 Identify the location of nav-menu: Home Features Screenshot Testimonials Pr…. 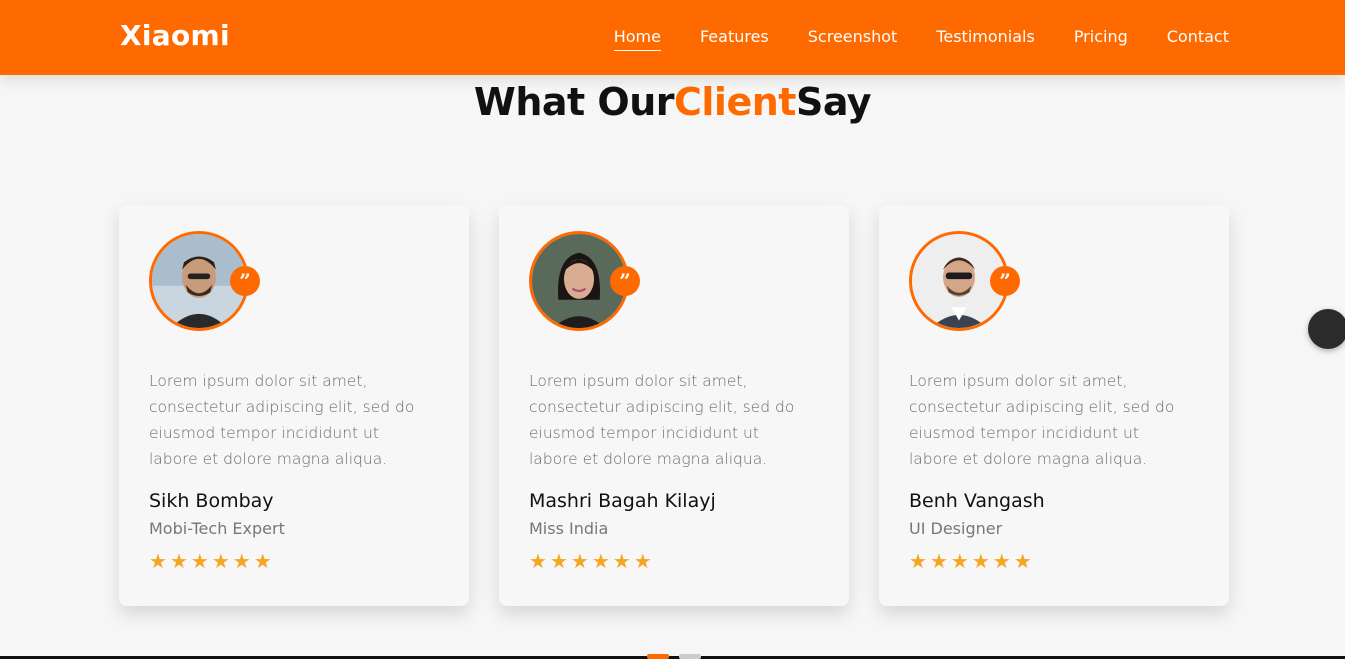
(921, 39).